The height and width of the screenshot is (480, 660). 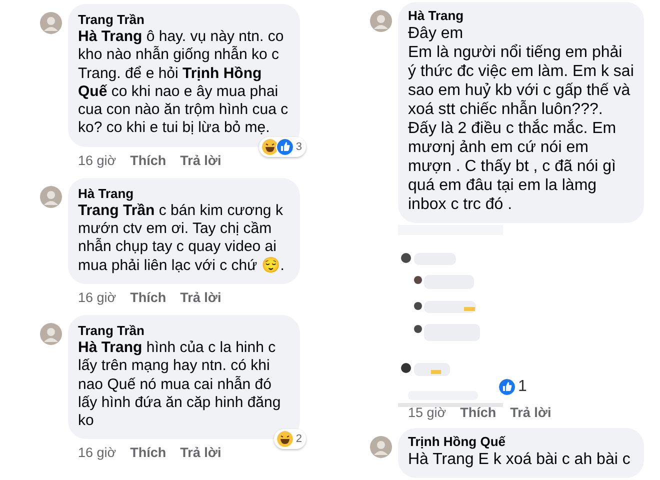 I want to click on comment-text: Hà Trang ô hay. vụ này ntn. co kho nào nhẫn giống nhẫn ko c Trang. để e hỏi Trịnh Hồng Quế co khi nao e ây mua phai cua con nào ăn trộm hình cua c ko? co khi e tui bị lừa bỏ mẹ., so click(x=184, y=83).